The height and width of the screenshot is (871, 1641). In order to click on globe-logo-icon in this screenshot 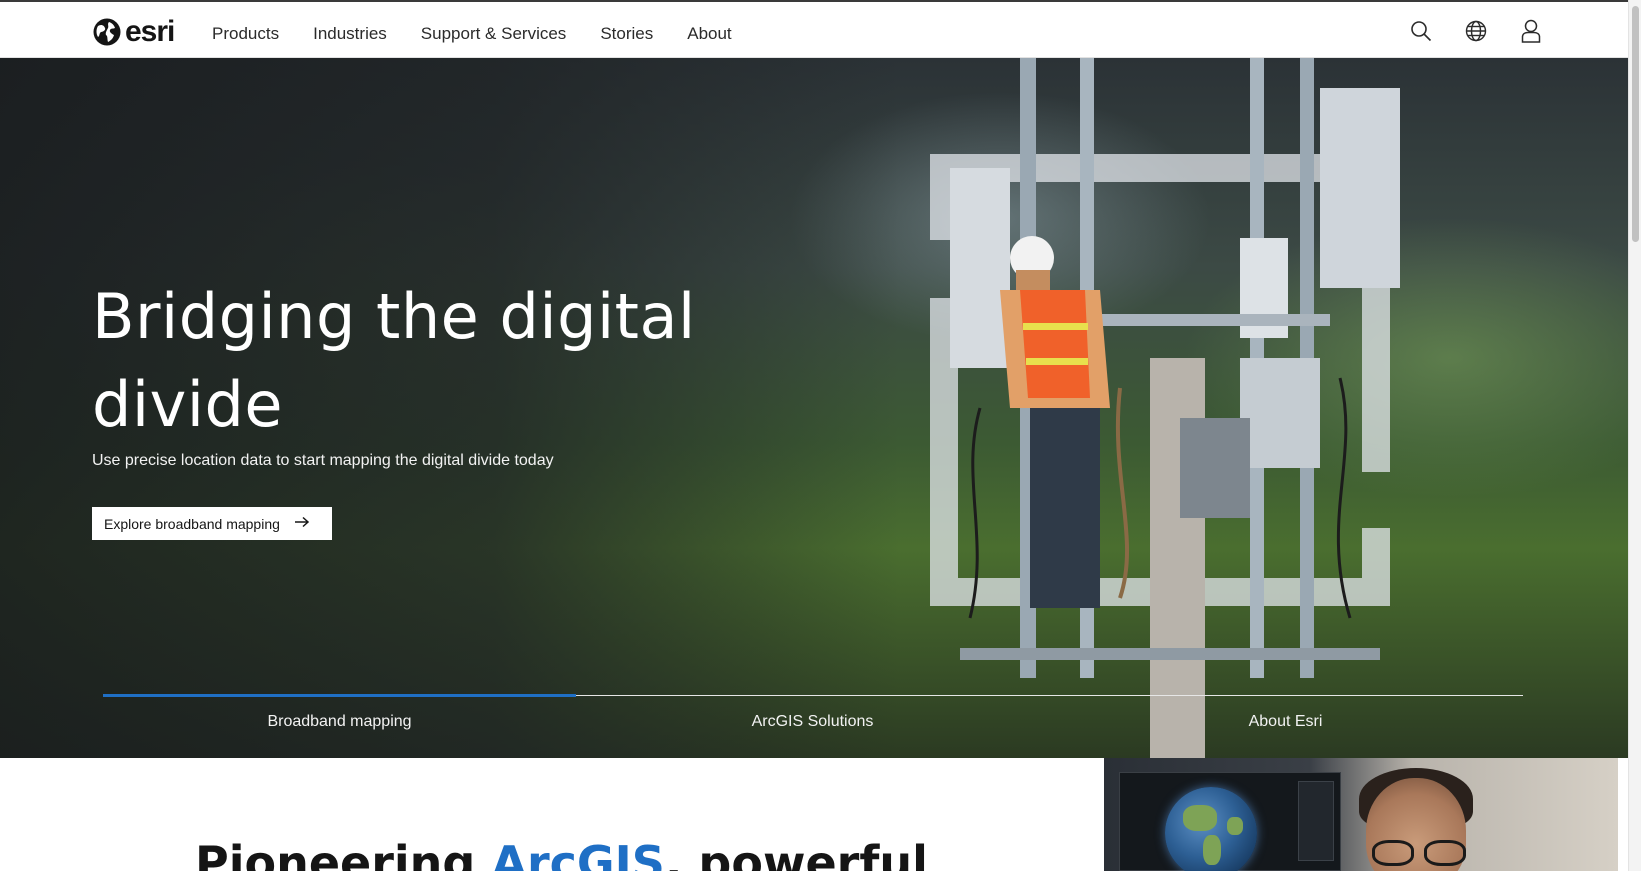, I will do `click(107, 32)`.